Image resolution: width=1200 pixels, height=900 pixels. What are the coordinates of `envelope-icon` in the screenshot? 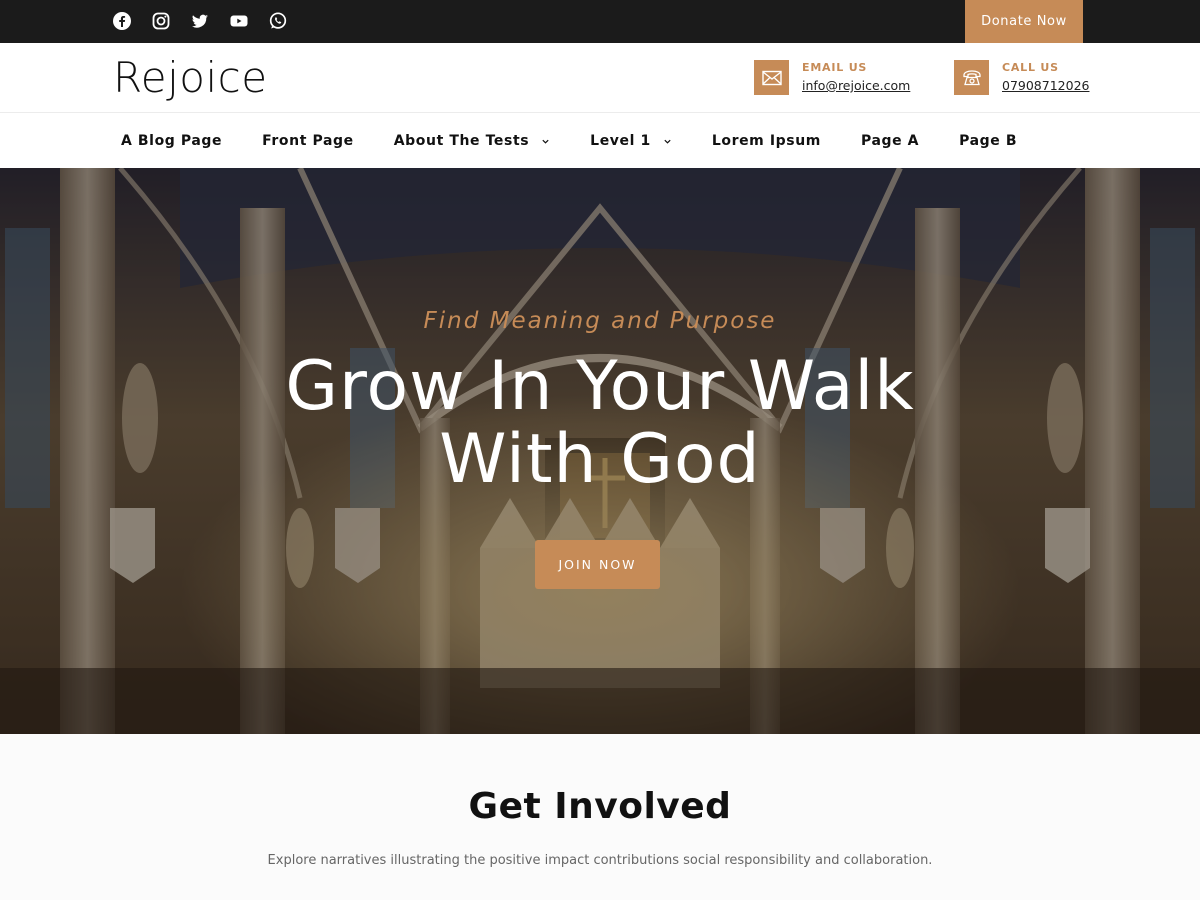 It's located at (771, 77).